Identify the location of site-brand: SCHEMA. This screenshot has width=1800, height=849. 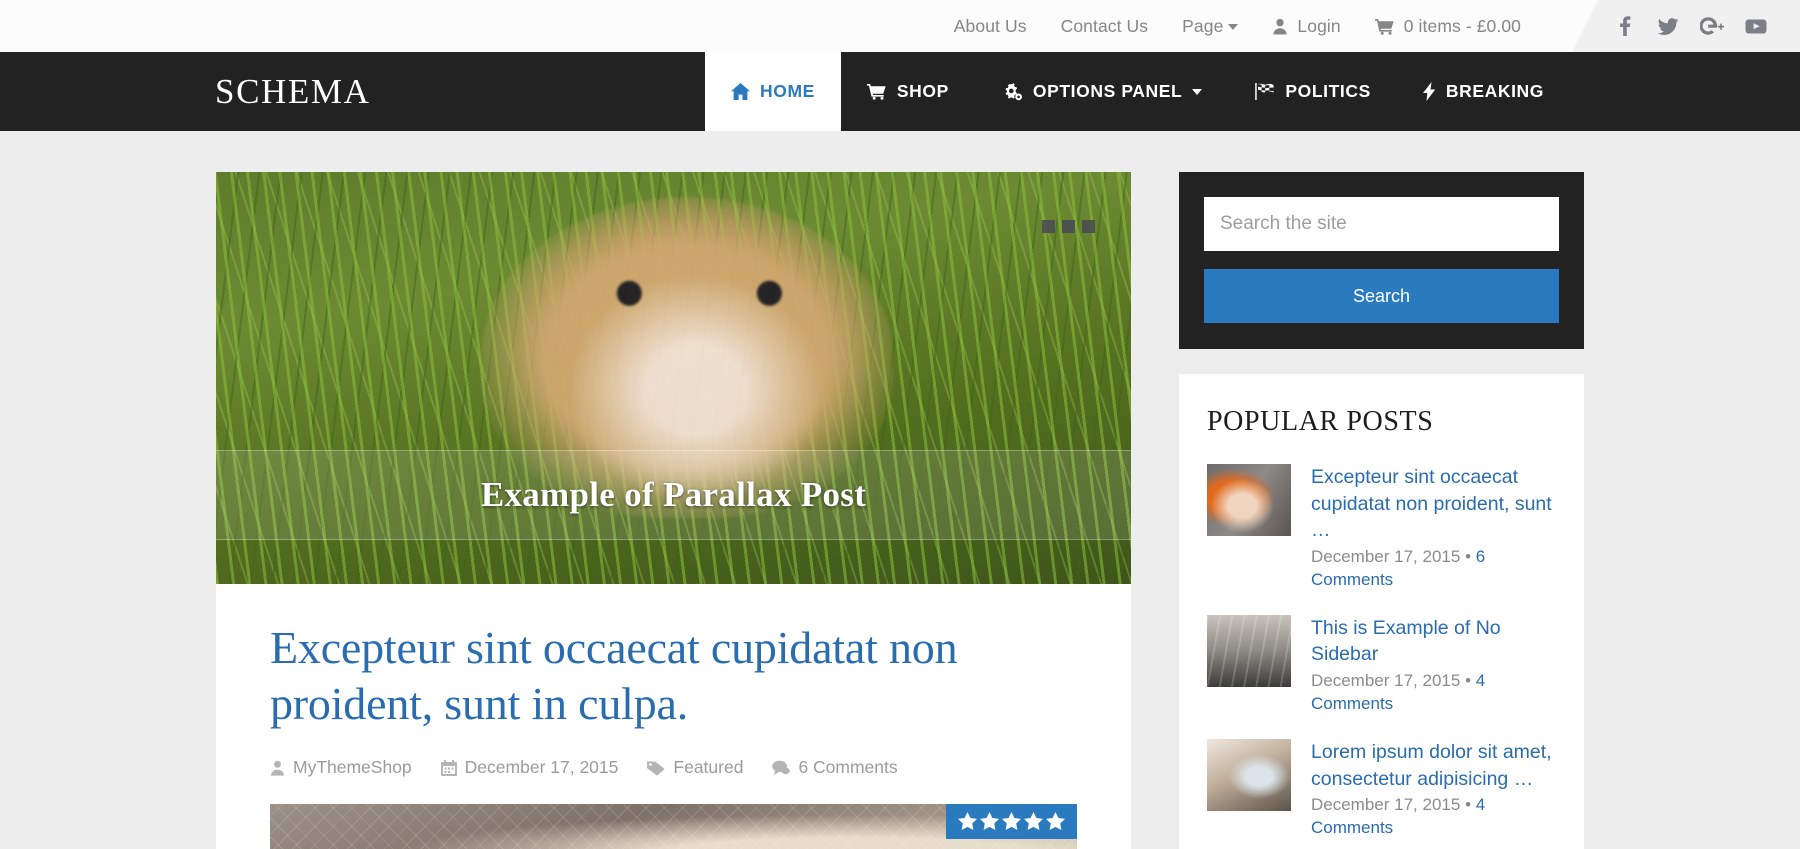
(352, 91).